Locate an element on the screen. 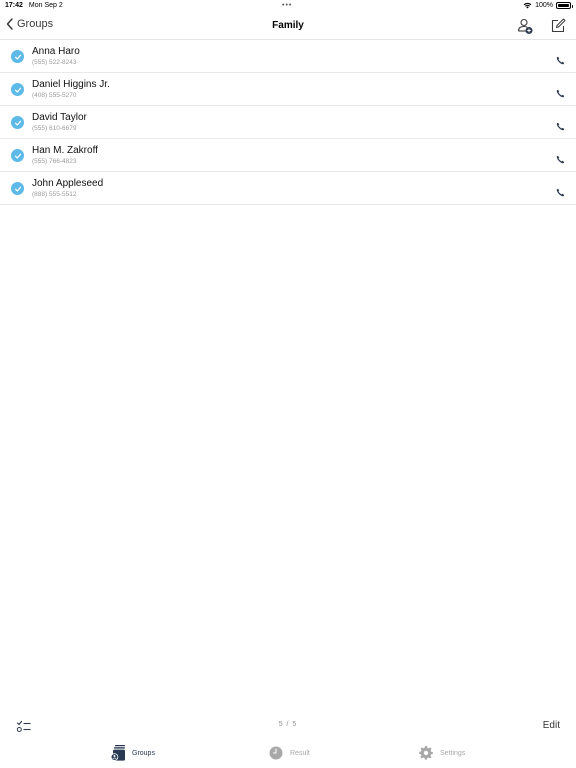 The width and height of the screenshot is (576, 768). contact-row: Anna Haro (555) 522-8243 is located at coordinates (288, 56).